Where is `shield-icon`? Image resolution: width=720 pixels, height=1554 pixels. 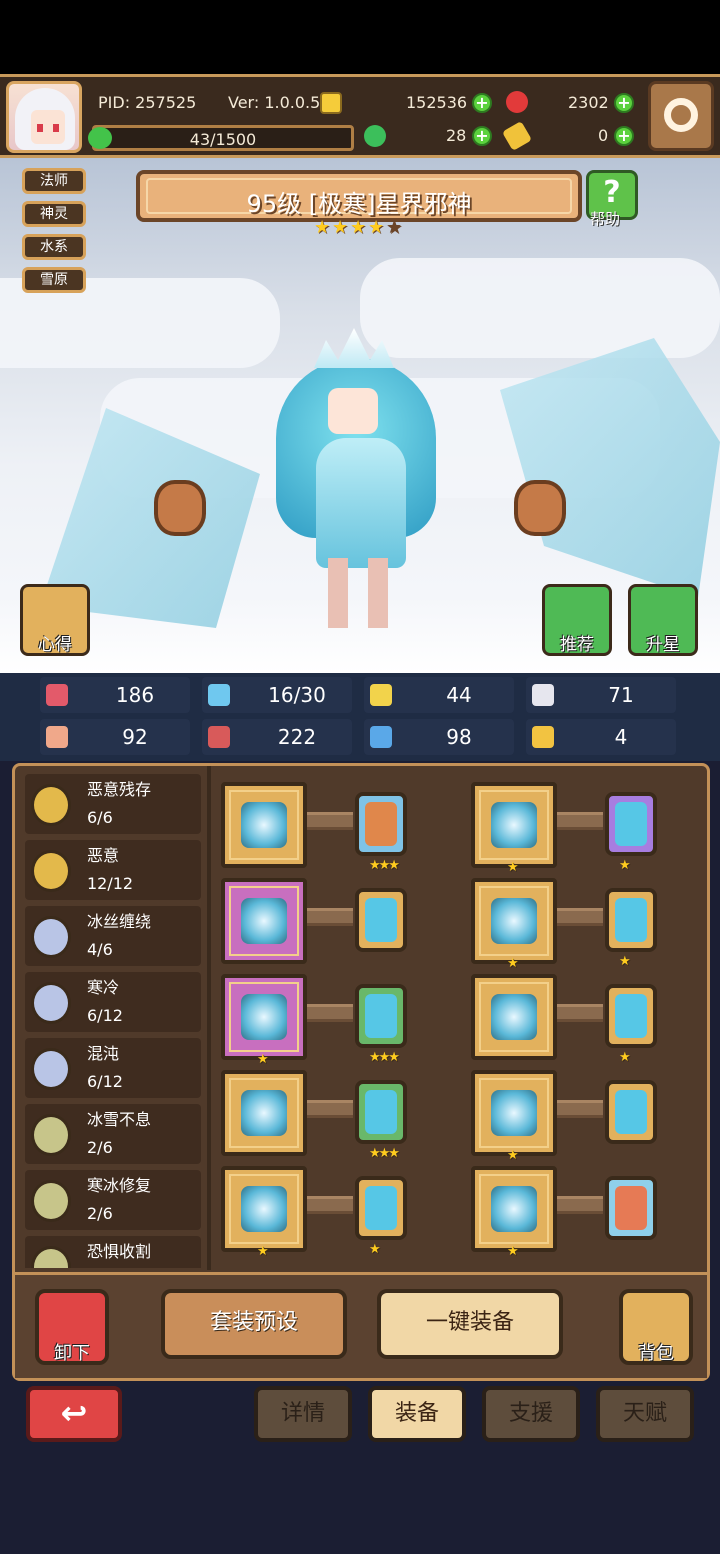
shield-icon is located at coordinates (381, 695).